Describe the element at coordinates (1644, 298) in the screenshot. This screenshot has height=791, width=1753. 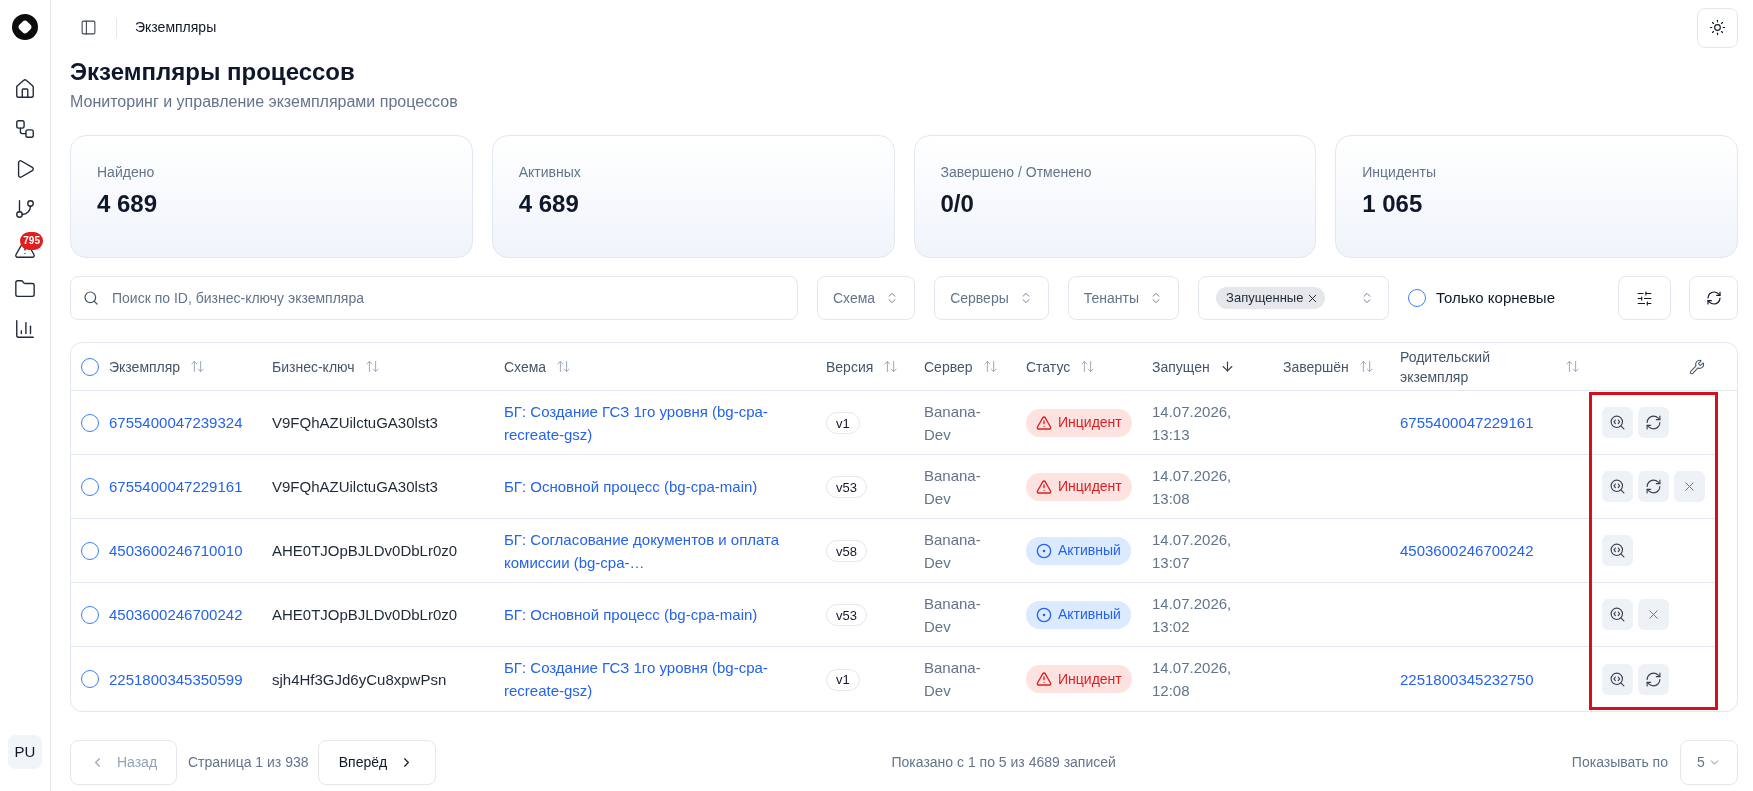
I see `sliders-icon` at that location.